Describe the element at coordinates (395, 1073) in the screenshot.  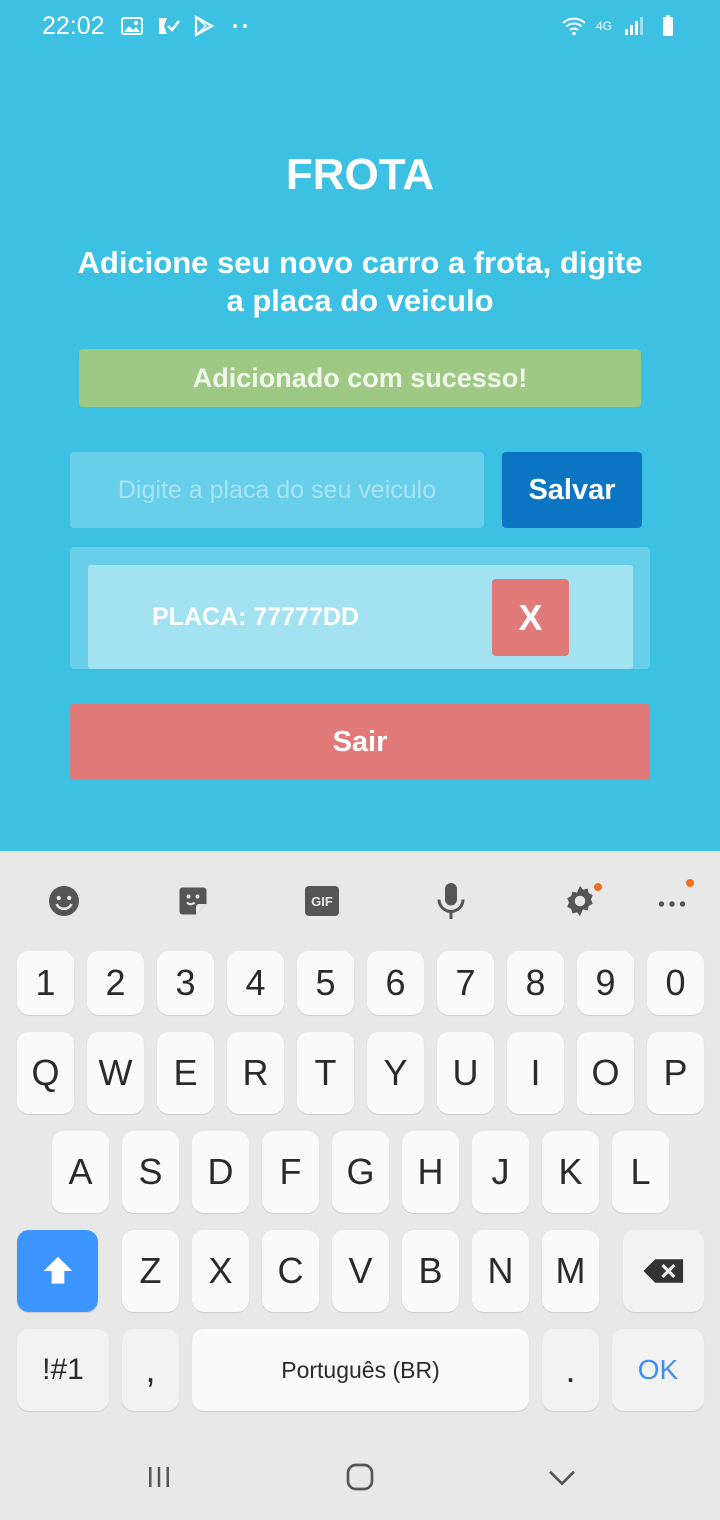
I see `key-y: Y` at that location.